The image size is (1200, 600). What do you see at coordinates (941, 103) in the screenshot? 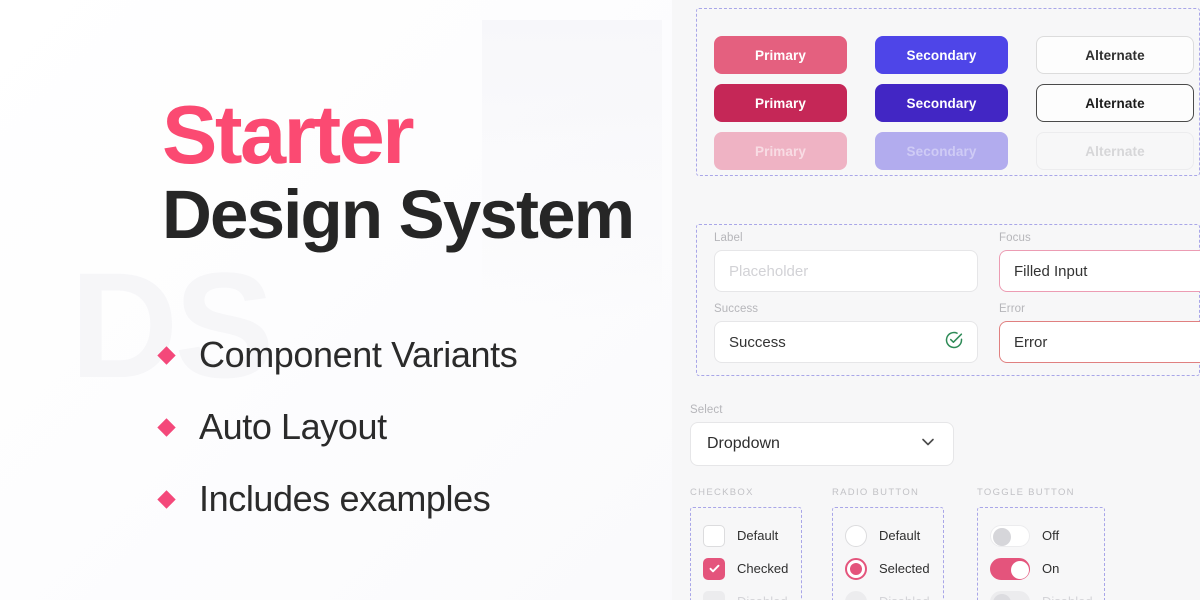
I see `secondary-button-pressed: Secondary` at bounding box center [941, 103].